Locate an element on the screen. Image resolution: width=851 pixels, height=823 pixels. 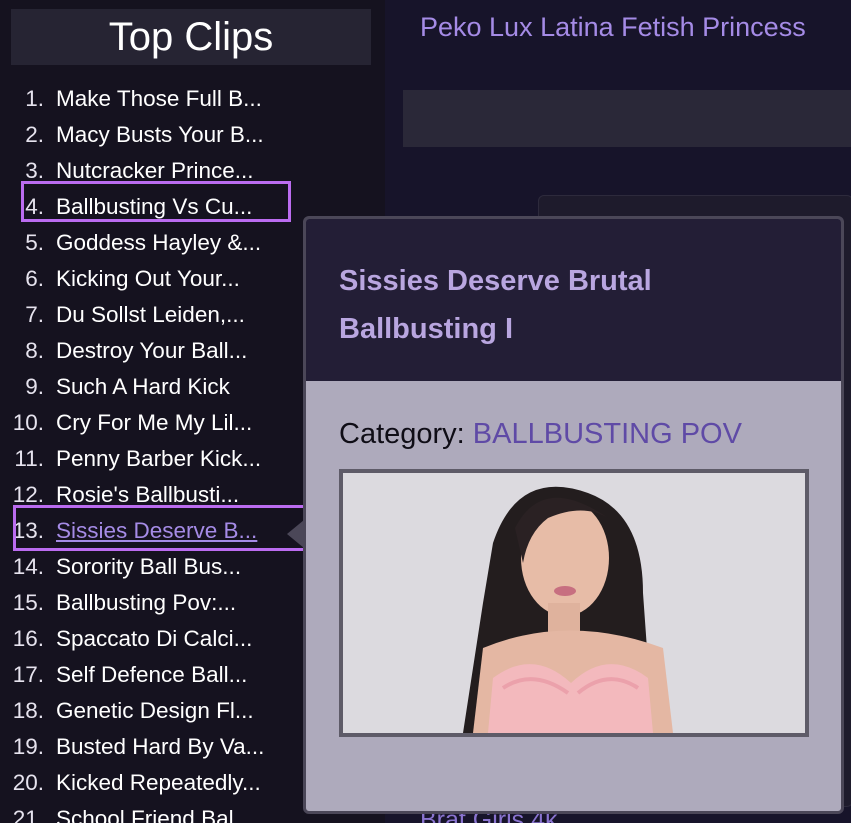
clip-rank: 4. is located at coordinates (34, 206).